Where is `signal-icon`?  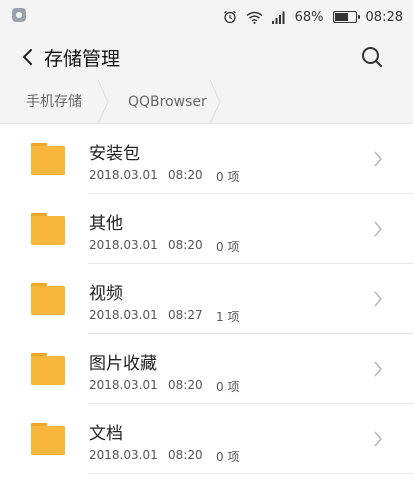 signal-icon is located at coordinates (278, 17).